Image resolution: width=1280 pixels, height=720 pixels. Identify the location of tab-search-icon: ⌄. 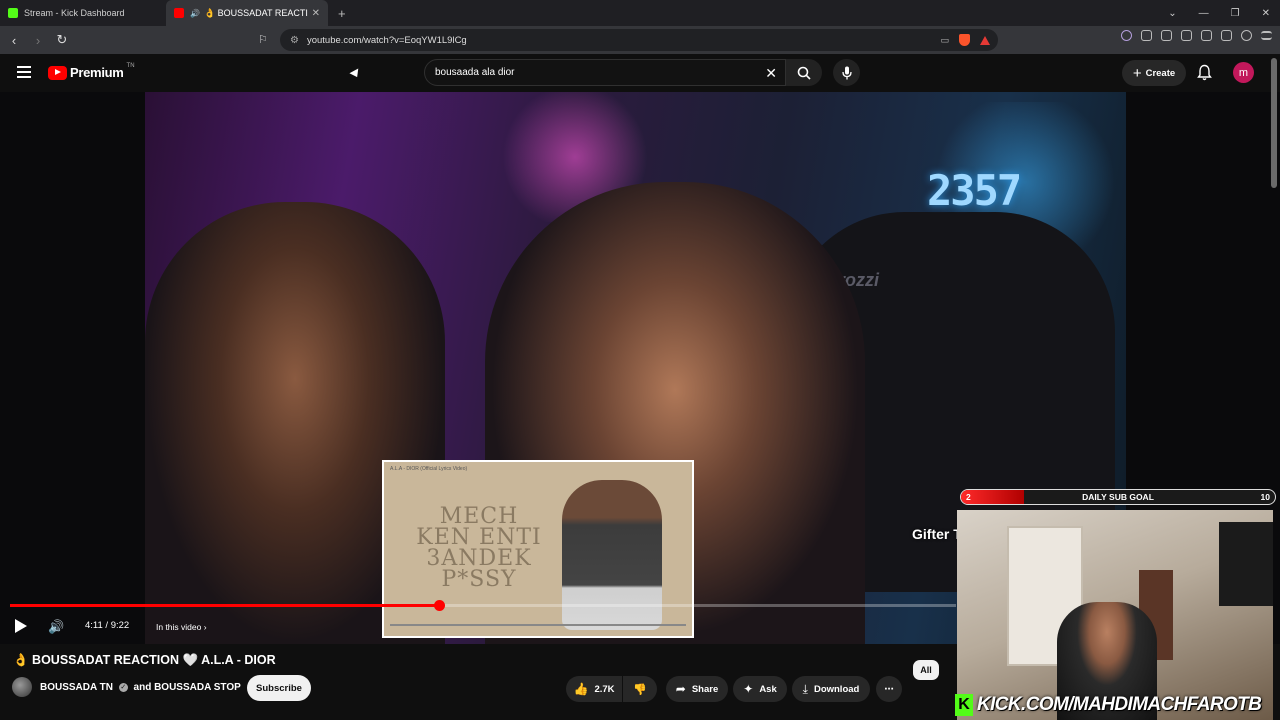
(1172, 13).